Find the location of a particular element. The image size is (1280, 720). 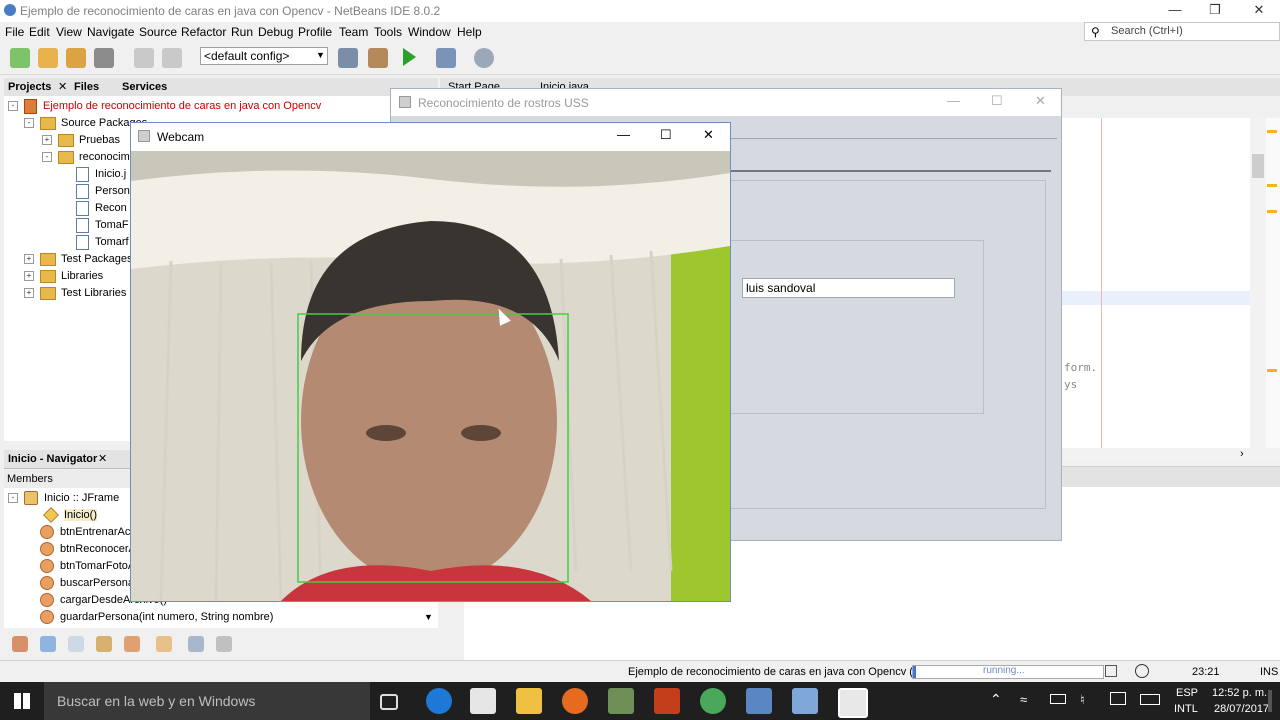

nav-member: btnEntrenarAc is located at coordinates (85, 532).